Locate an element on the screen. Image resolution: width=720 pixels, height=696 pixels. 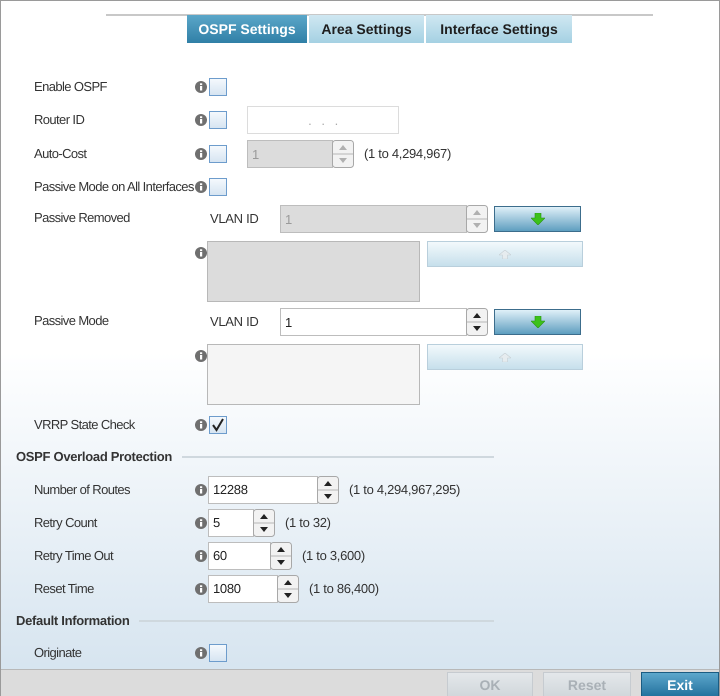
range-hint: (1 to 86,400) is located at coordinates (344, 589).